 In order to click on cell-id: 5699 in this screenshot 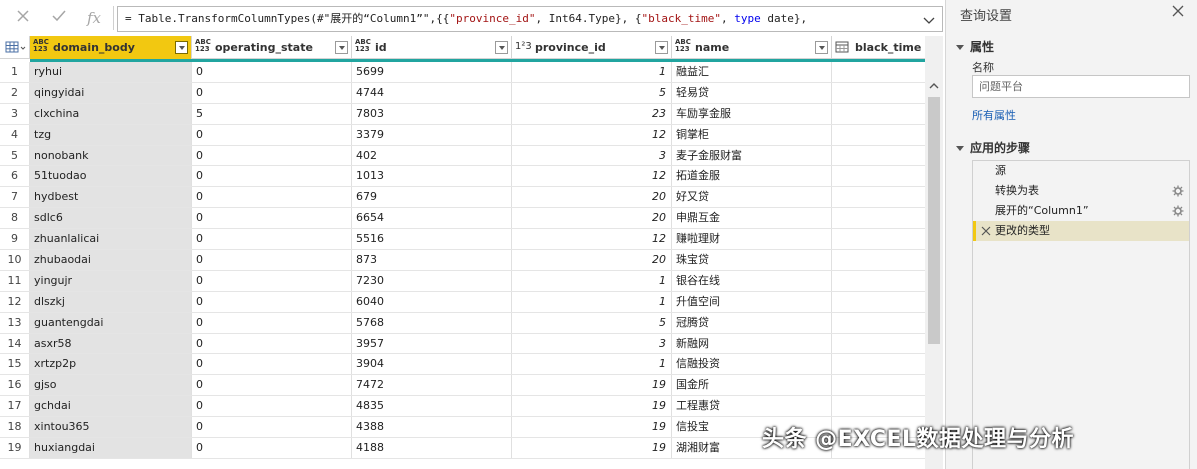, I will do `click(432, 72)`.